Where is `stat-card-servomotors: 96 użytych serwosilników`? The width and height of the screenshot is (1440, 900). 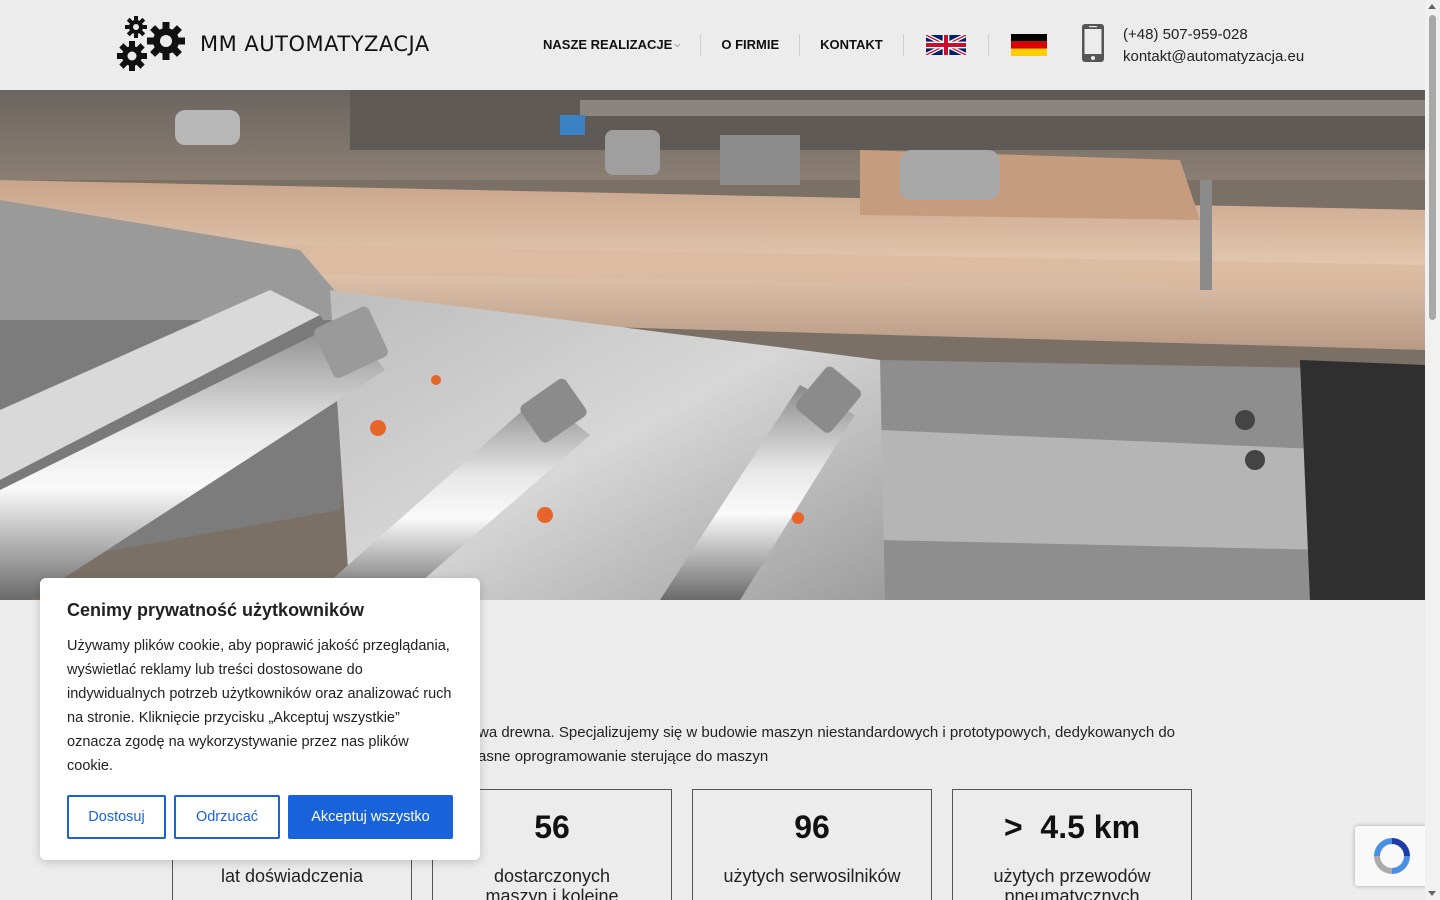
stat-card-servomotors: 96 użytych serwosilników is located at coordinates (812, 844).